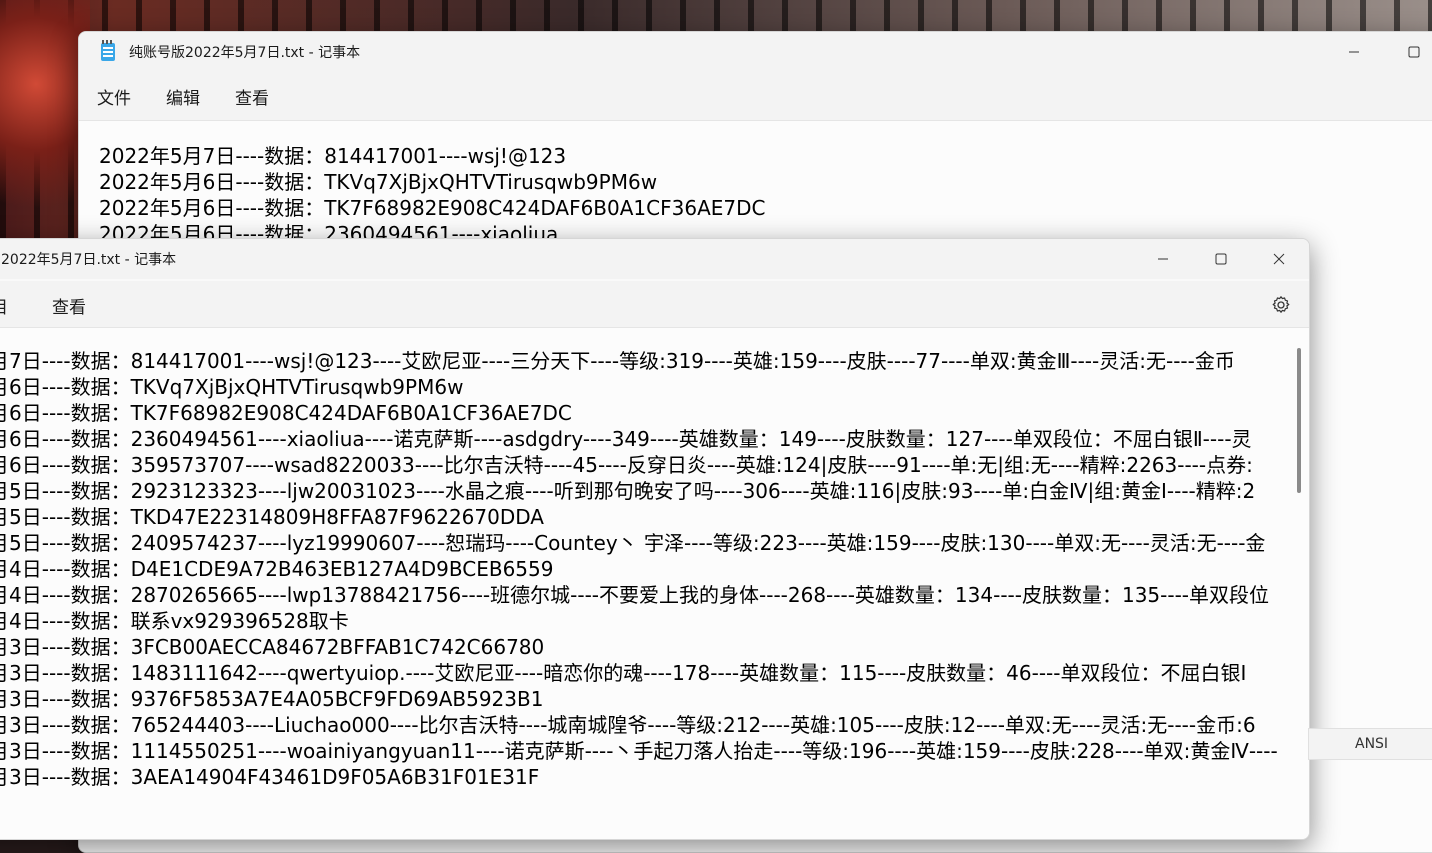 The height and width of the screenshot is (853, 1432). I want to click on close-button, so click(1279, 259).